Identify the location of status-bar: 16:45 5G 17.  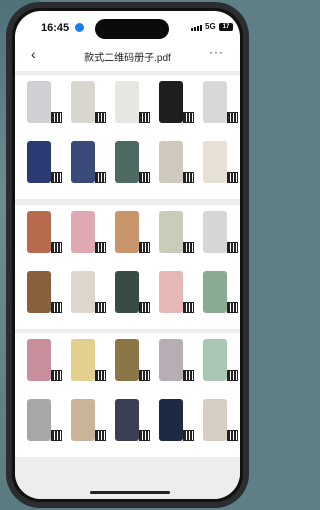
(127, 26).